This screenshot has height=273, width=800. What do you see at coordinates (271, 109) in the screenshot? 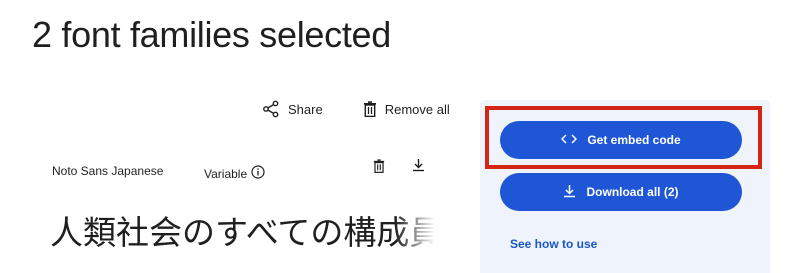
I see `share-icon` at bounding box center [271, 109].